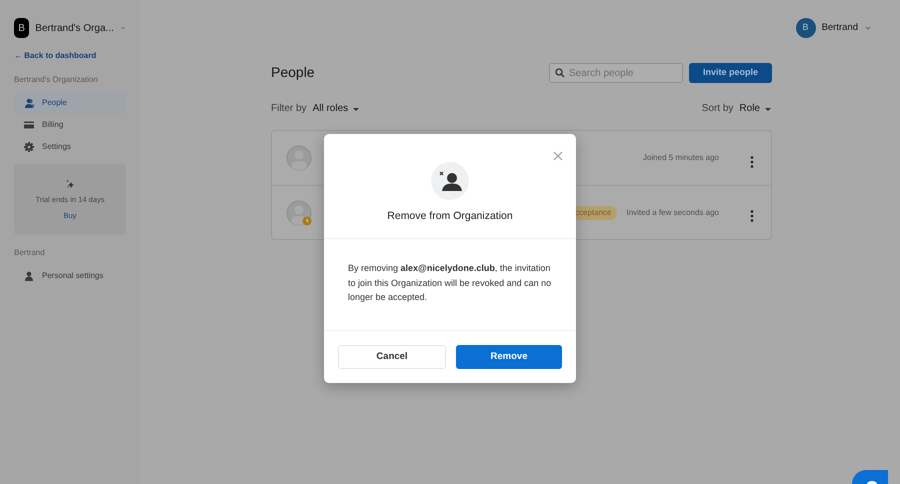 The height and width of the screenshot is (484, 900). Describe the element at coordinates (672, 212) in the screenshot. I see `joined-time: Invited a few seconds ago` at that location.